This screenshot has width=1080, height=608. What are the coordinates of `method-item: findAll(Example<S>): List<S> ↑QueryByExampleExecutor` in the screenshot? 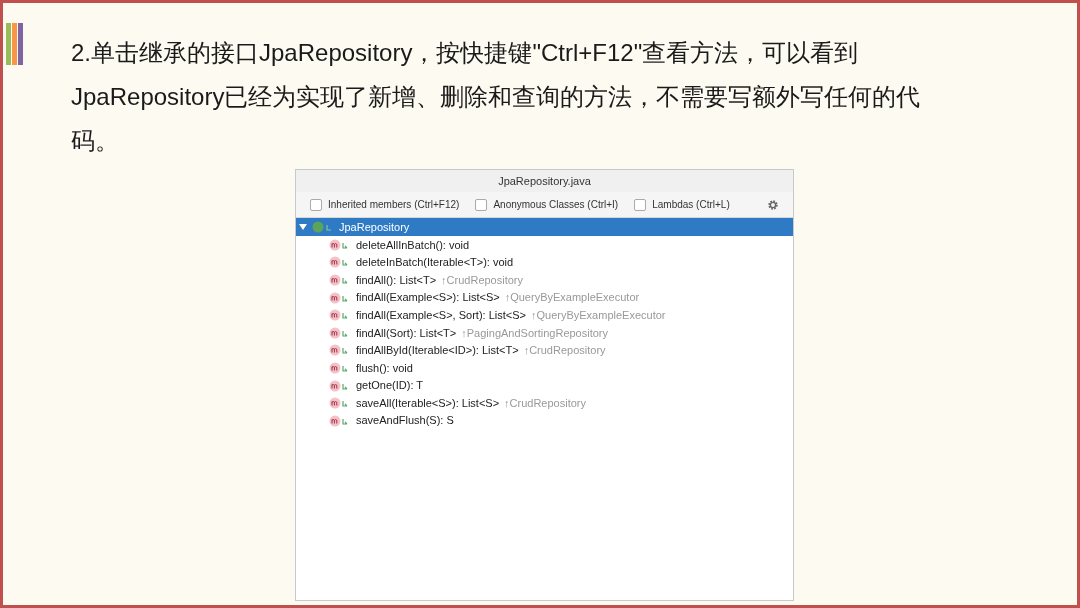 It's located at (544, 297).